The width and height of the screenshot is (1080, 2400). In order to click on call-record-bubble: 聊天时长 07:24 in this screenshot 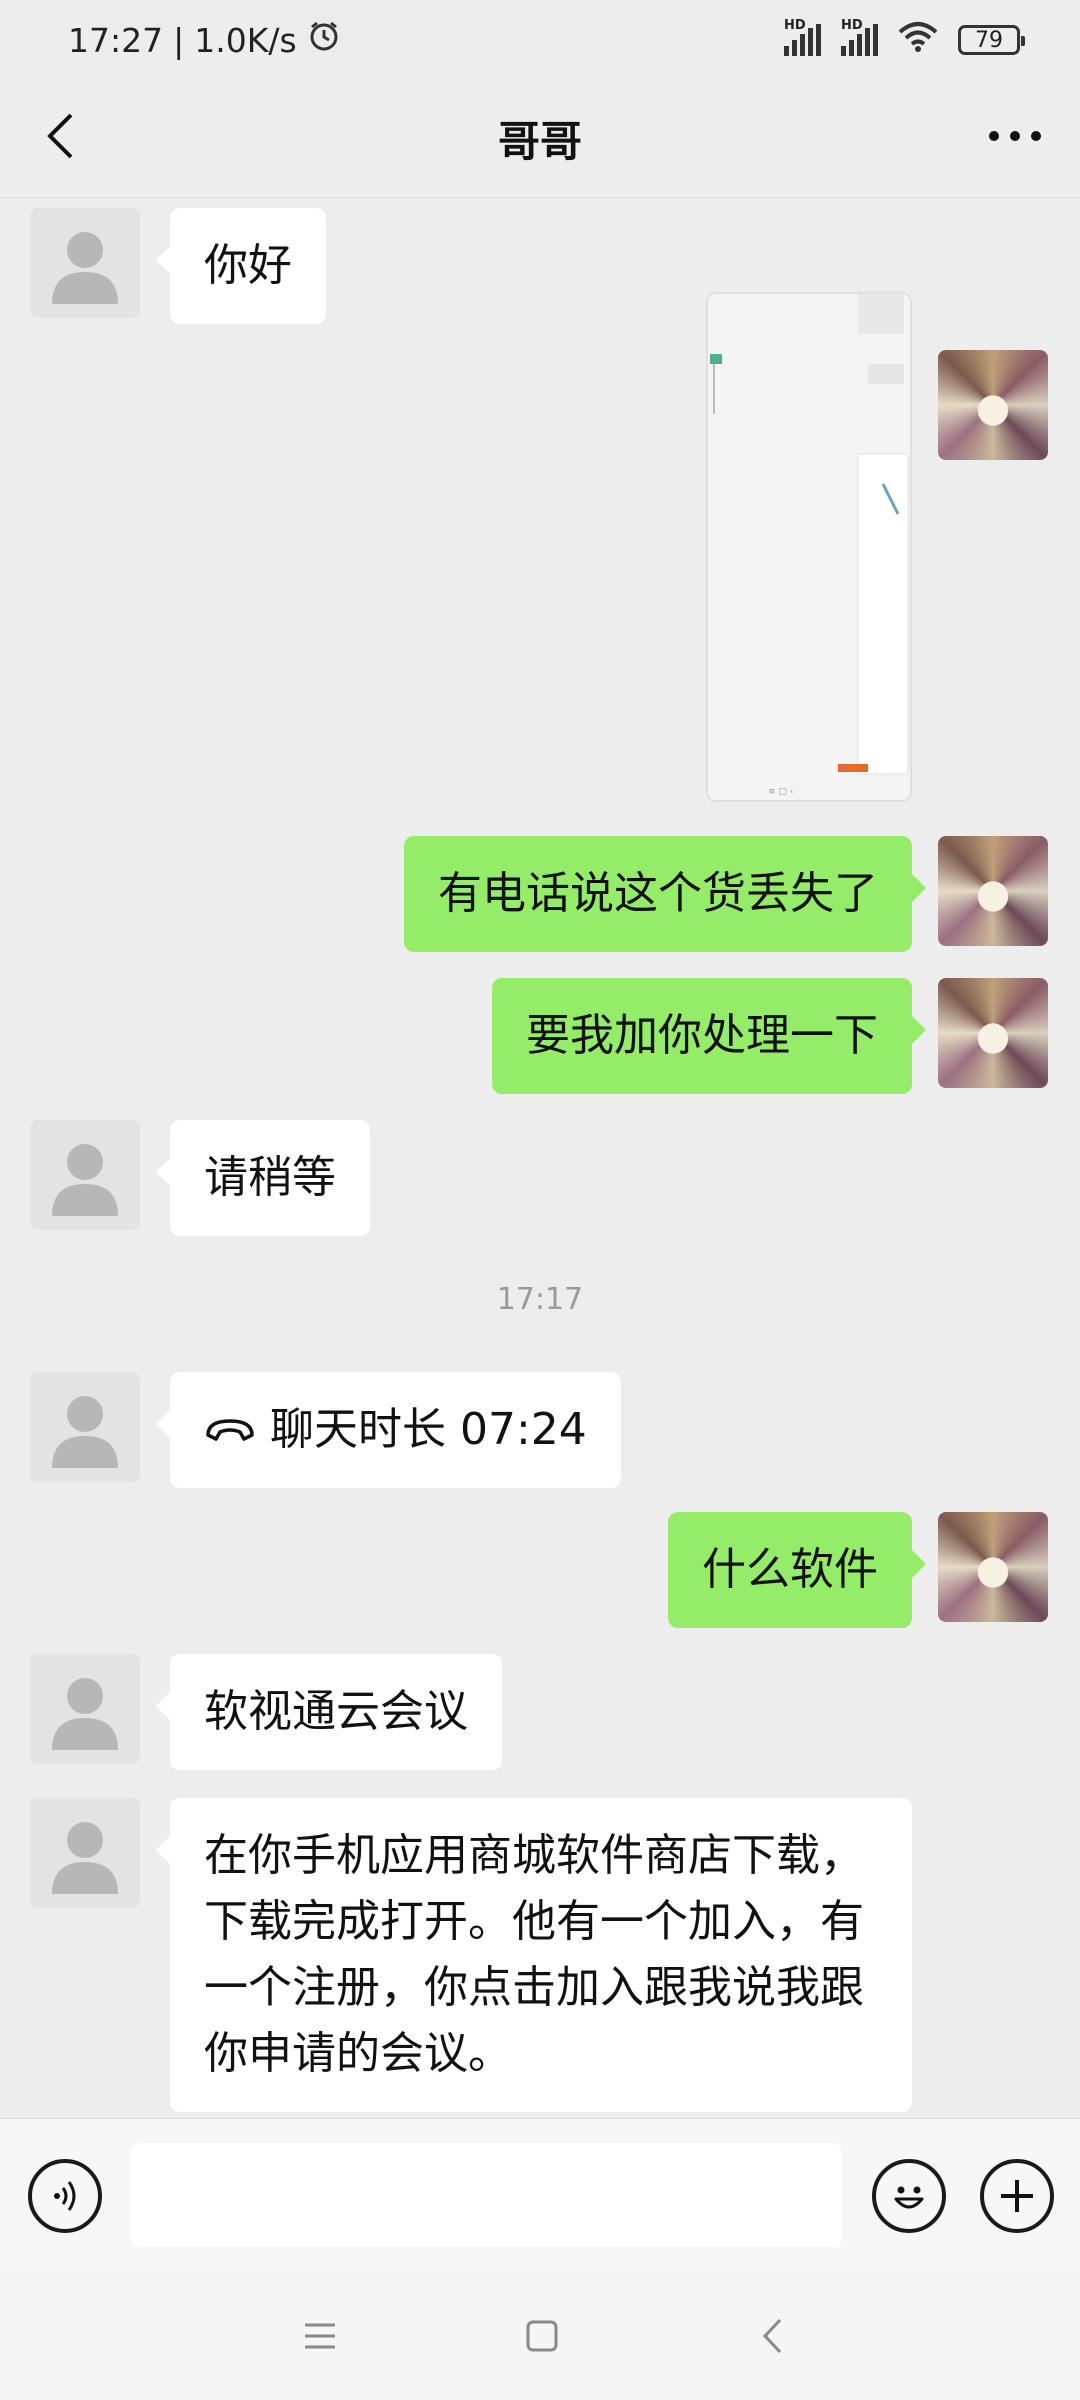, I will do `click(388, 1430)`.